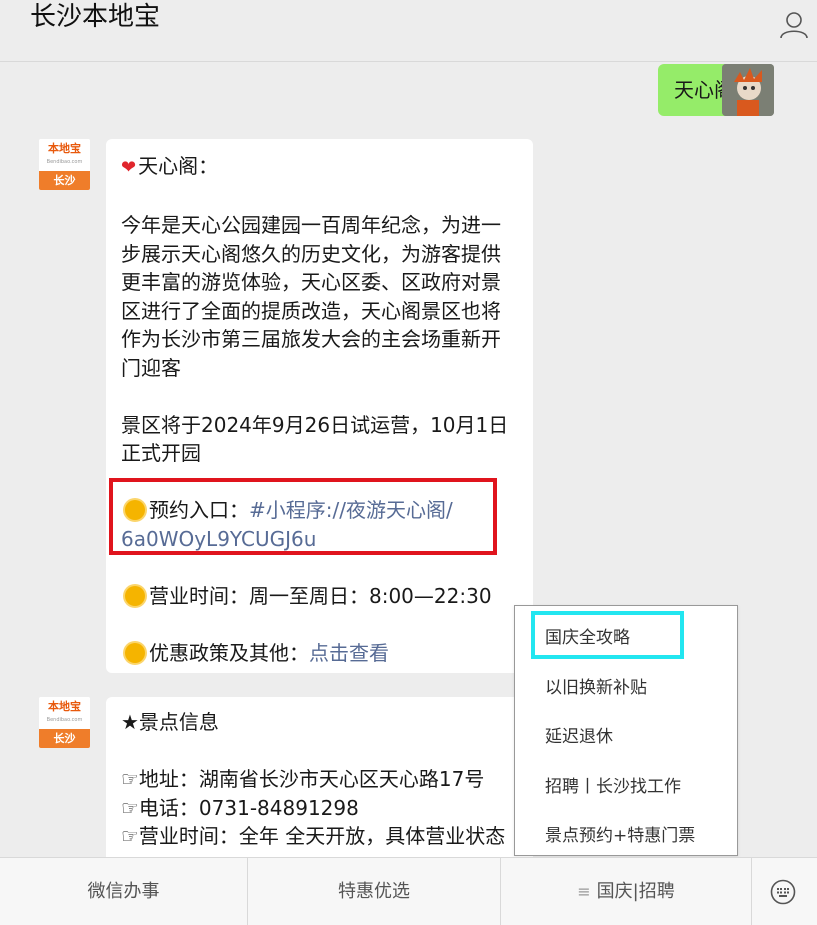  I want to click on divider, so click(751, 891).